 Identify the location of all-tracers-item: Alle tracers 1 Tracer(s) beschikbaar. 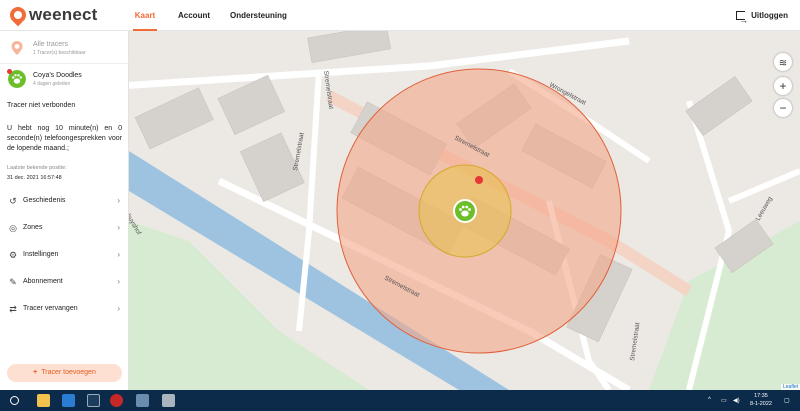
(64, 48).